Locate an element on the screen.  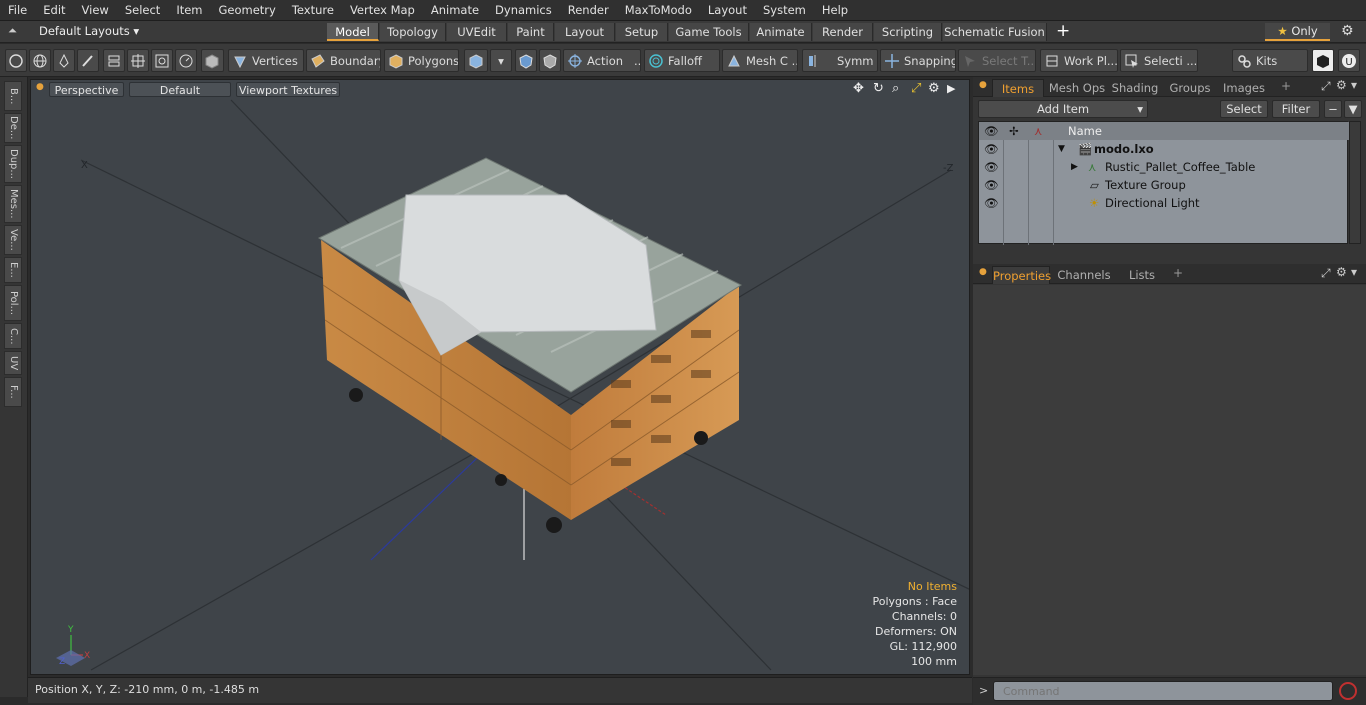
menu-select: Select is located at coordinates (142, 10).